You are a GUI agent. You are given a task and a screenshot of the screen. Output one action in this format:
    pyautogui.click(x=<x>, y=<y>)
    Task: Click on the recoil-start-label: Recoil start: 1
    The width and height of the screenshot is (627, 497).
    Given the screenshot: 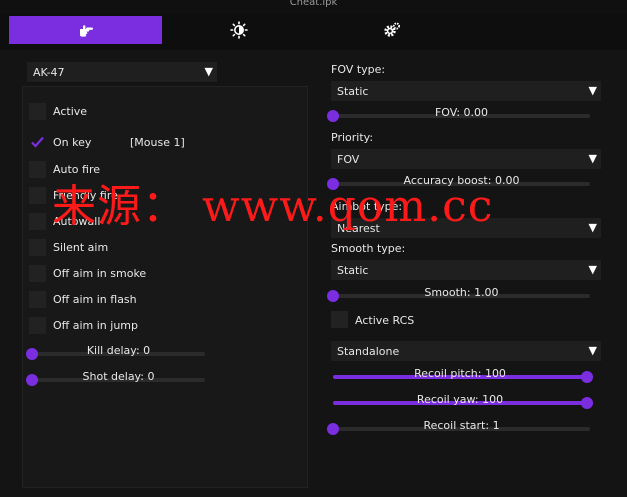 What is the action you would take?
    pyautogui.click(x=461, y=425)
    